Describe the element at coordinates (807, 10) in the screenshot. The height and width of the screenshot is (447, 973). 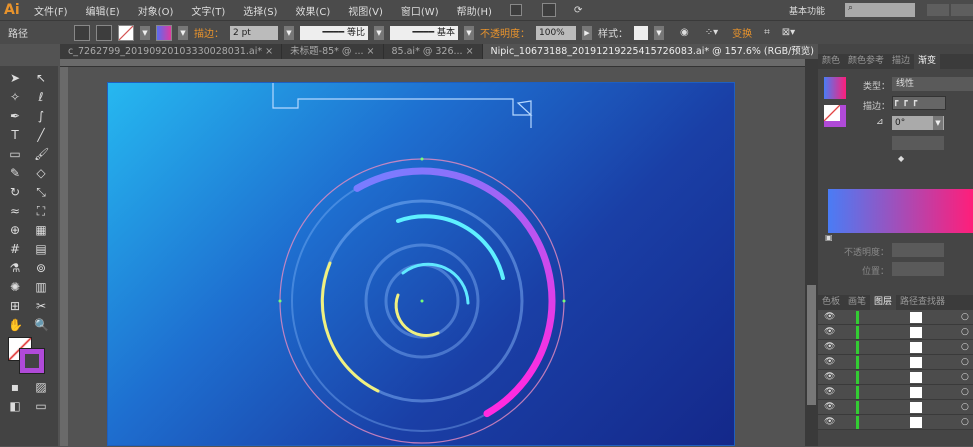
I see `workspace-switcher: 基本功能` at that location.